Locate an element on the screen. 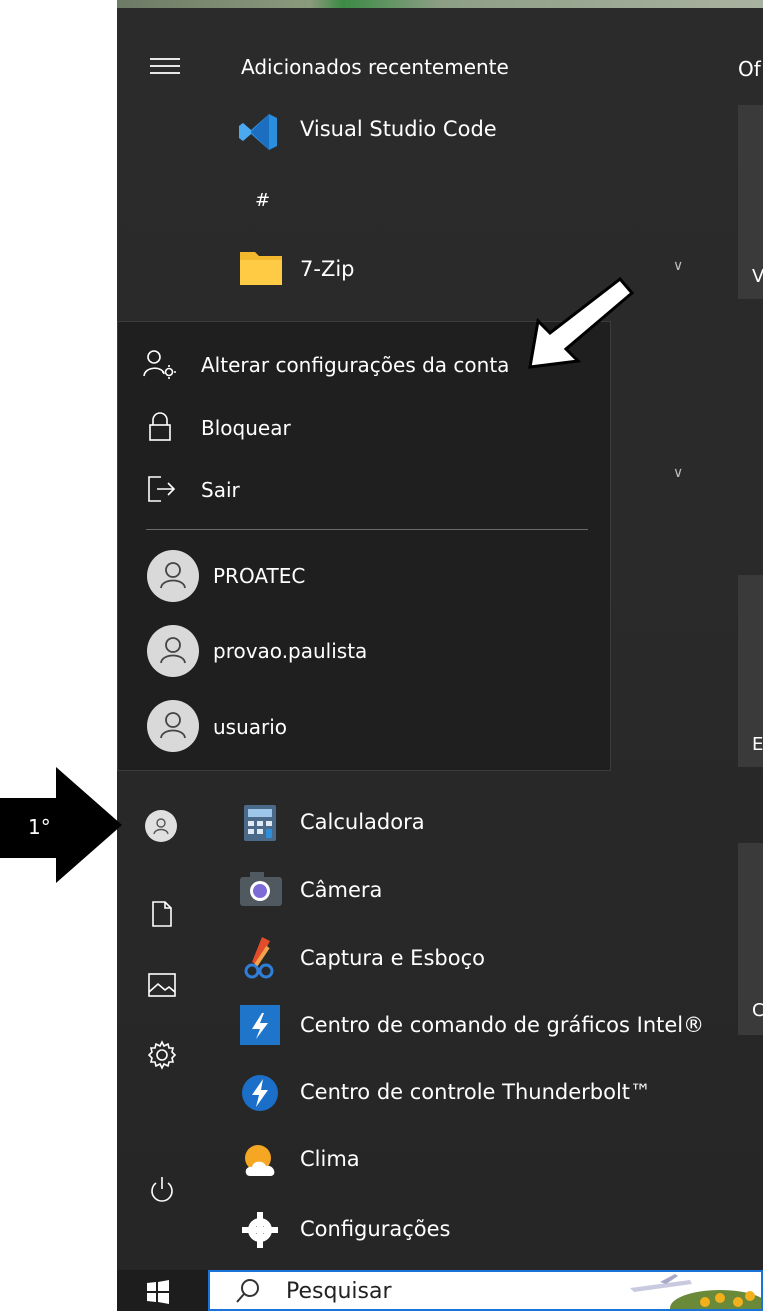 This screenshot has height=1311, width=763. recent-header: Adicionados recentemente is located at coordinates (375, 67).